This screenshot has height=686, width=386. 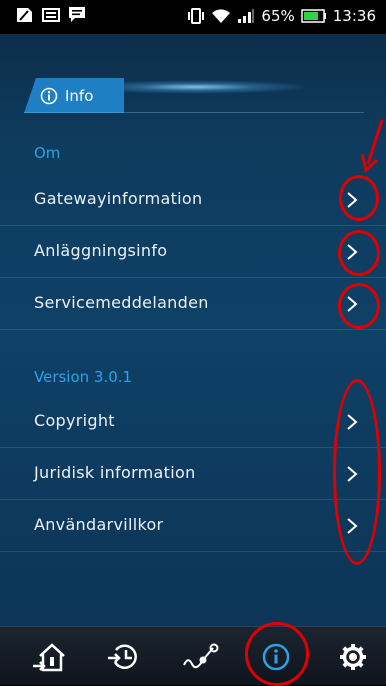 What do you see at coordinates (101, 250) in the screenshot?
I see `menu-item-label: Anläggningsinfo` at bounding box center [101, 250].